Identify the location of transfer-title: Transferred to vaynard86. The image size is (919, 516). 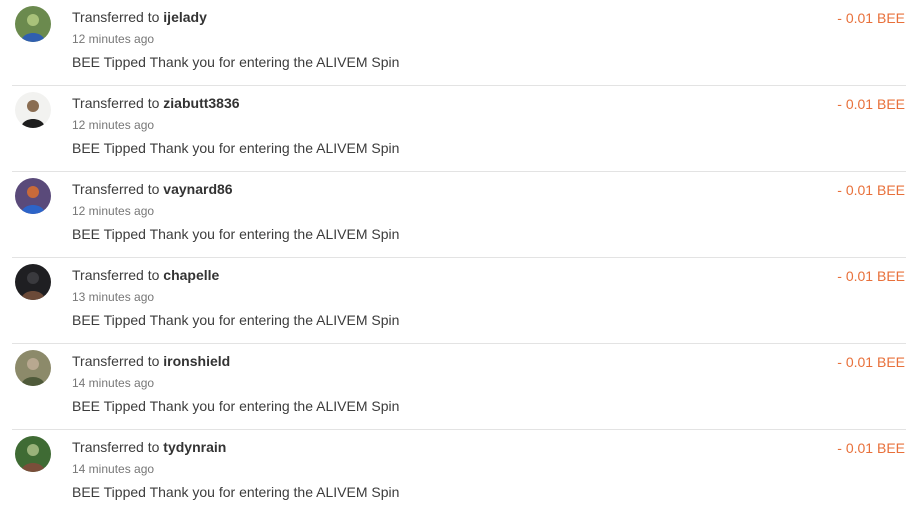
(152, 189).